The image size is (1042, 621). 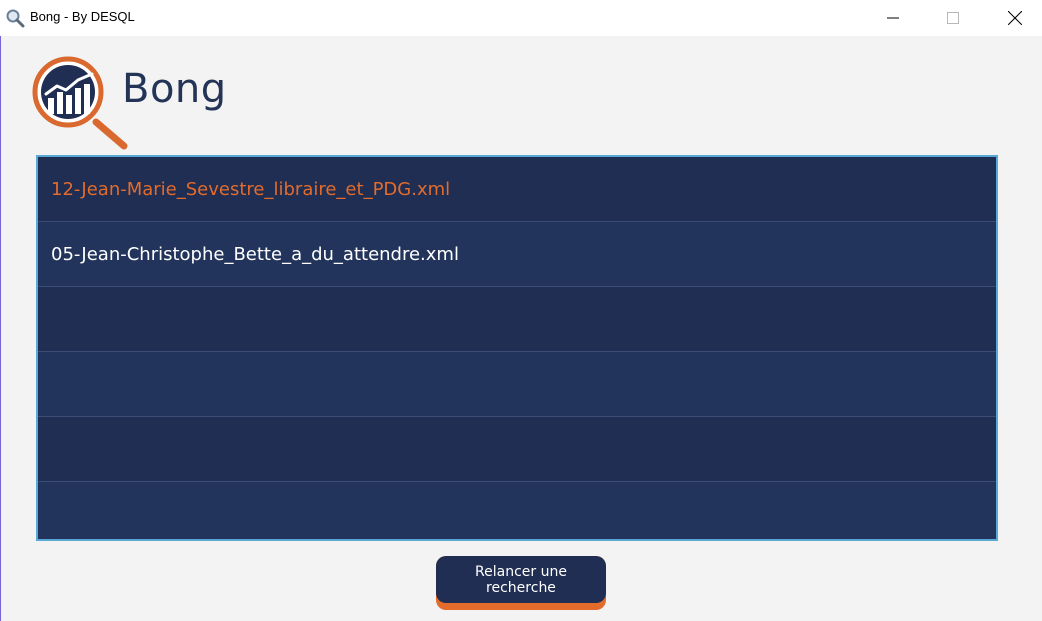 What do you see at coordinates (0, 310) in the screenshot?
I see `window-border` at bounding box center [0, 310].